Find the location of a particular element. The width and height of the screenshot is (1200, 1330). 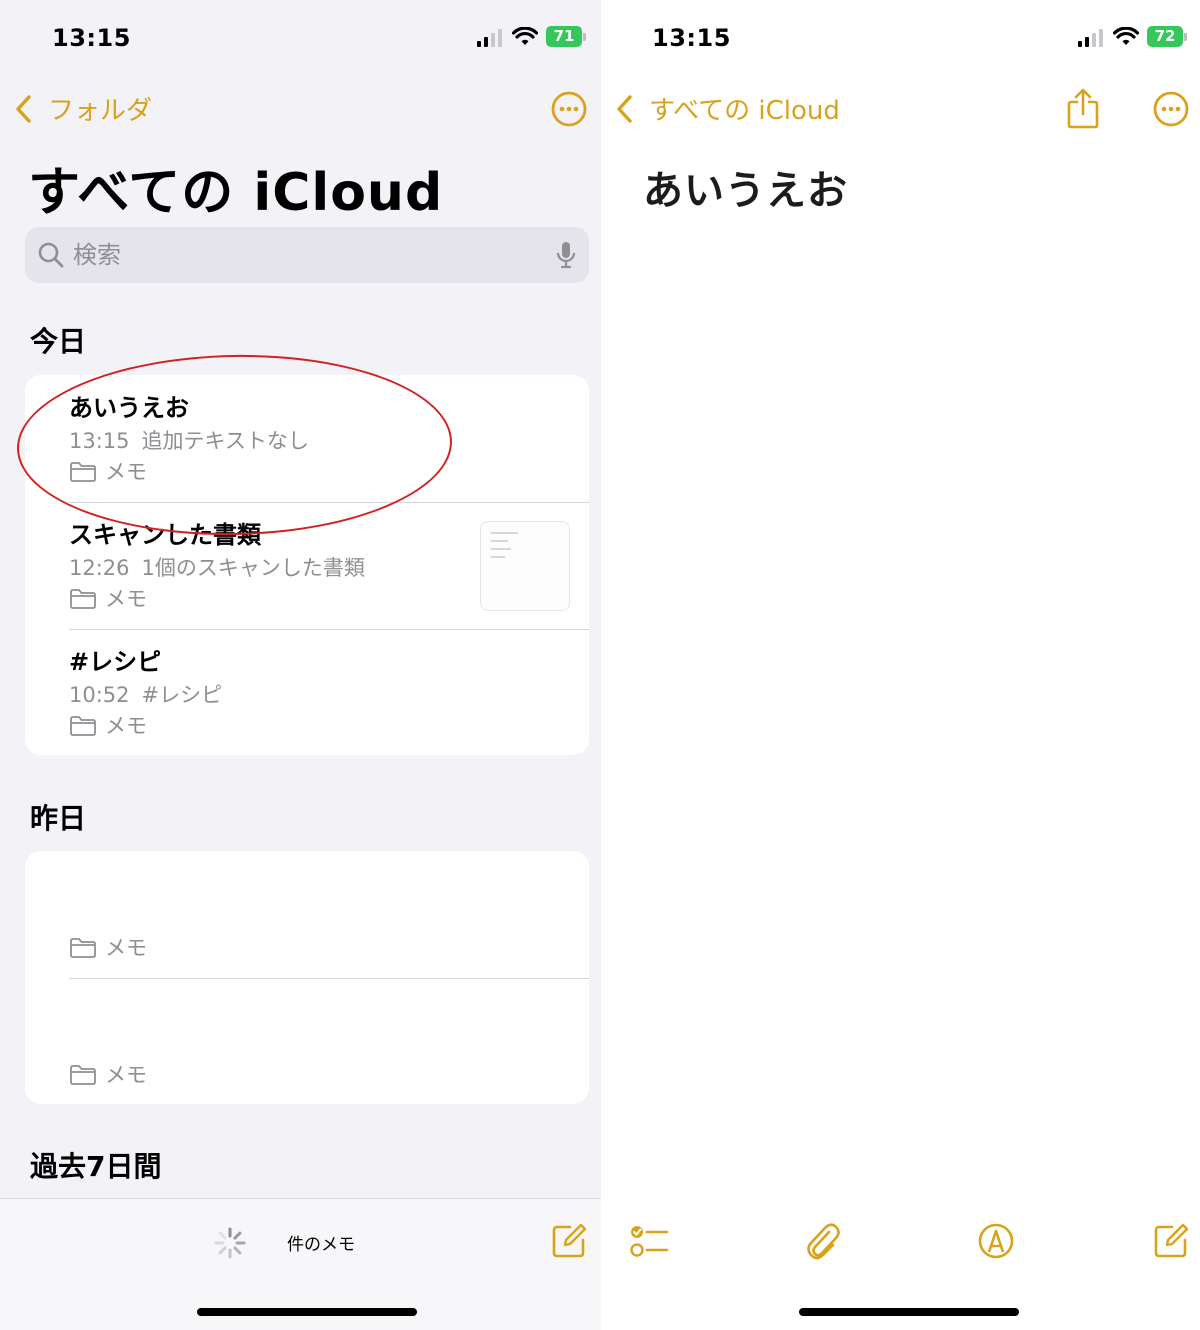

battery-level: 71 is located at coordinates (564, 36).